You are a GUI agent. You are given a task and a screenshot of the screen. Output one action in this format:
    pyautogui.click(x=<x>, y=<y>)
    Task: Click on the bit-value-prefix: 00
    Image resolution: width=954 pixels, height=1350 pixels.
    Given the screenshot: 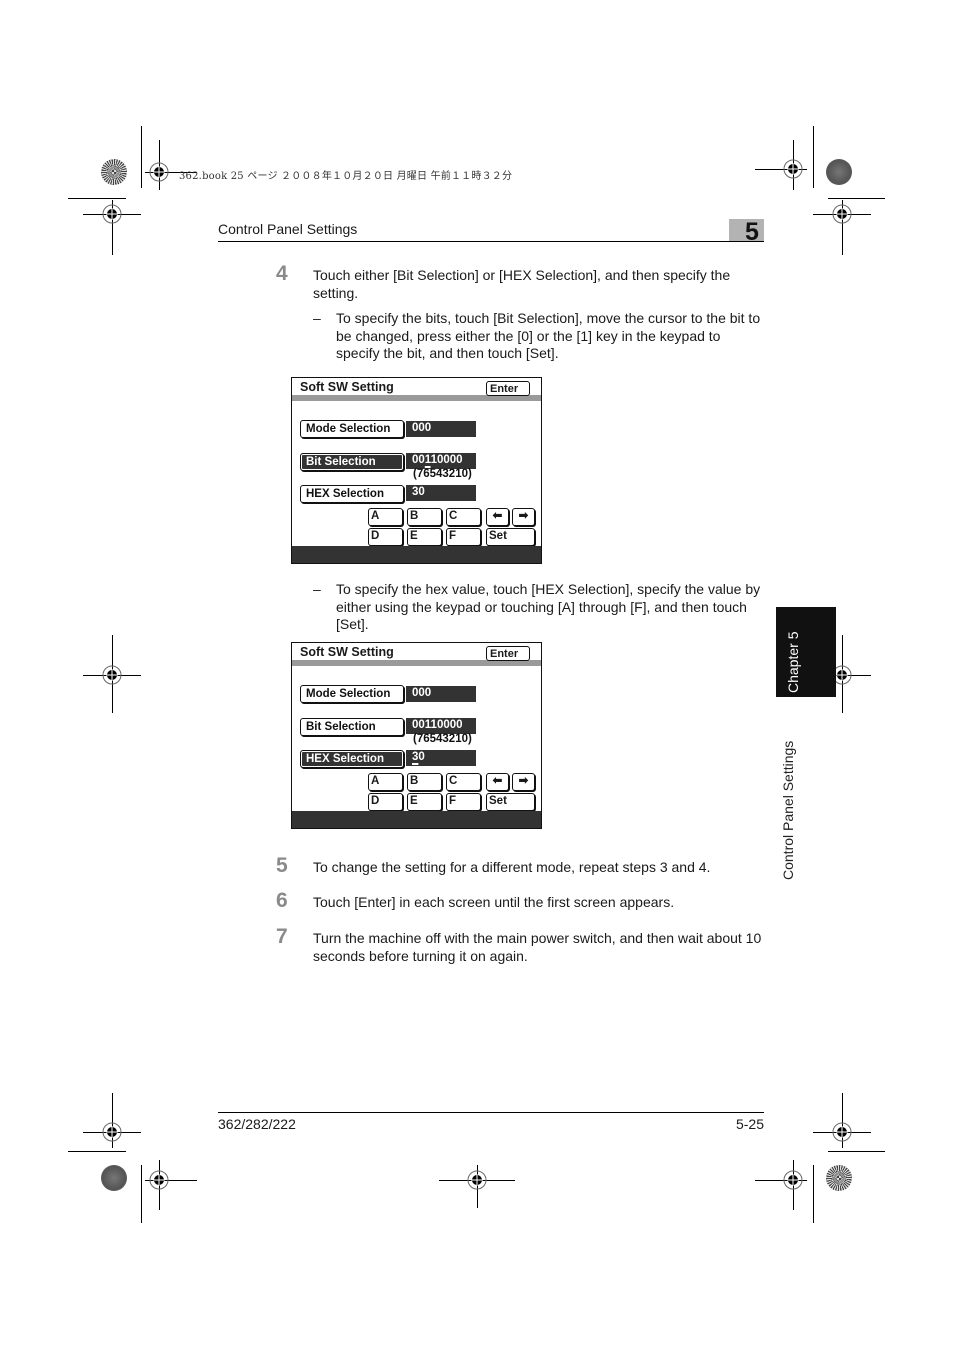 What is the action you would take?
    pyautogui.click(x=418, y=460)
    